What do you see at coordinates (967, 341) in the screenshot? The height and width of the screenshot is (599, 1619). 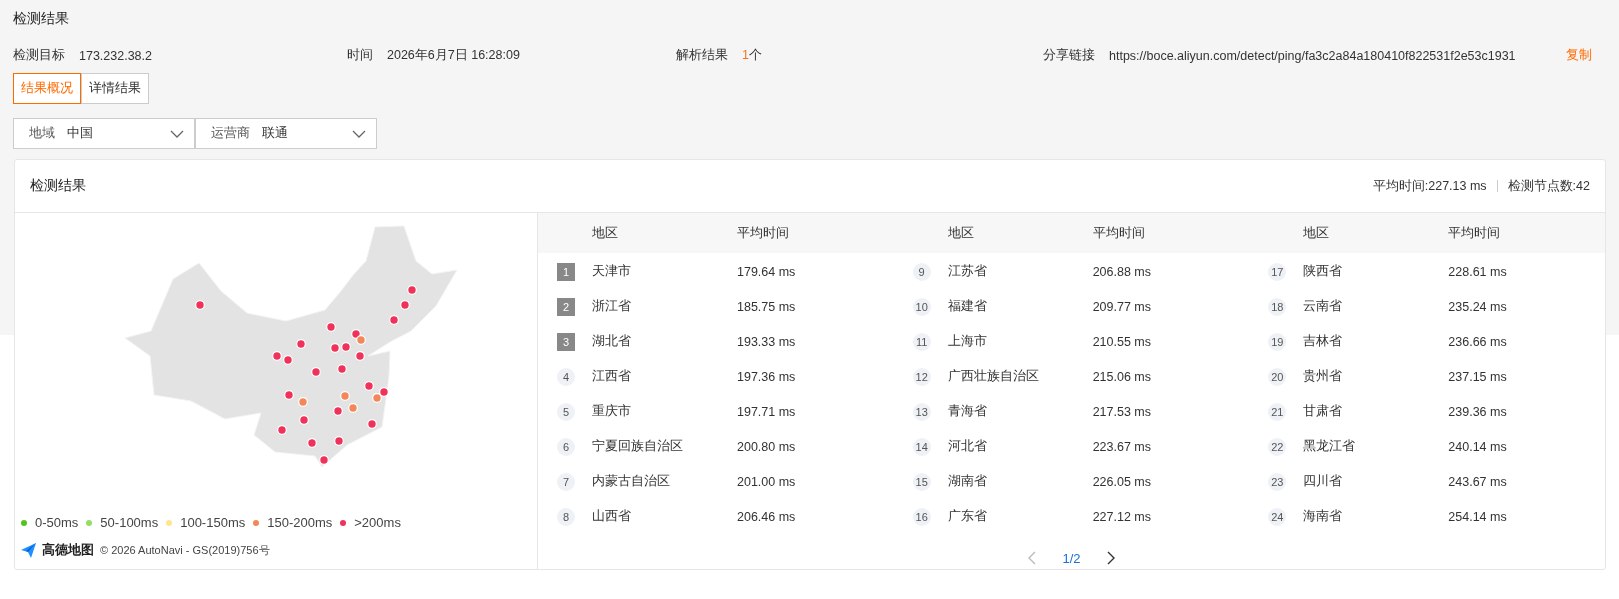 I see `table-cell-text: 上海市` at bounding box center [967, 341].